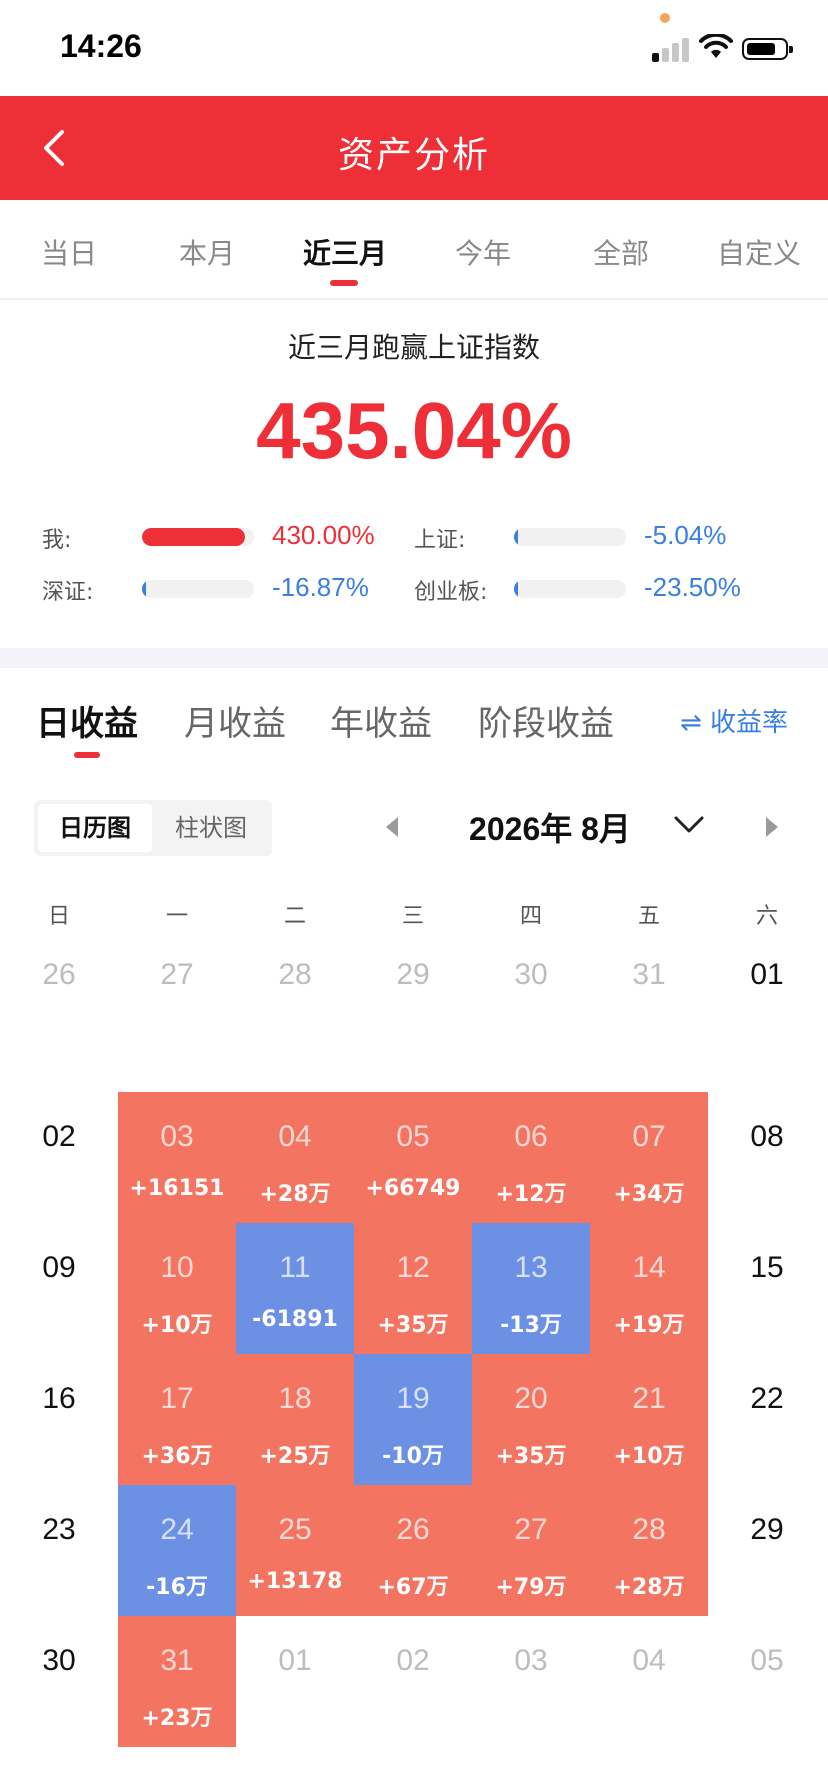 This screenshot has width=828, height=1792. I want to click on calendar-day-cell: 09, so click(59, 1288).